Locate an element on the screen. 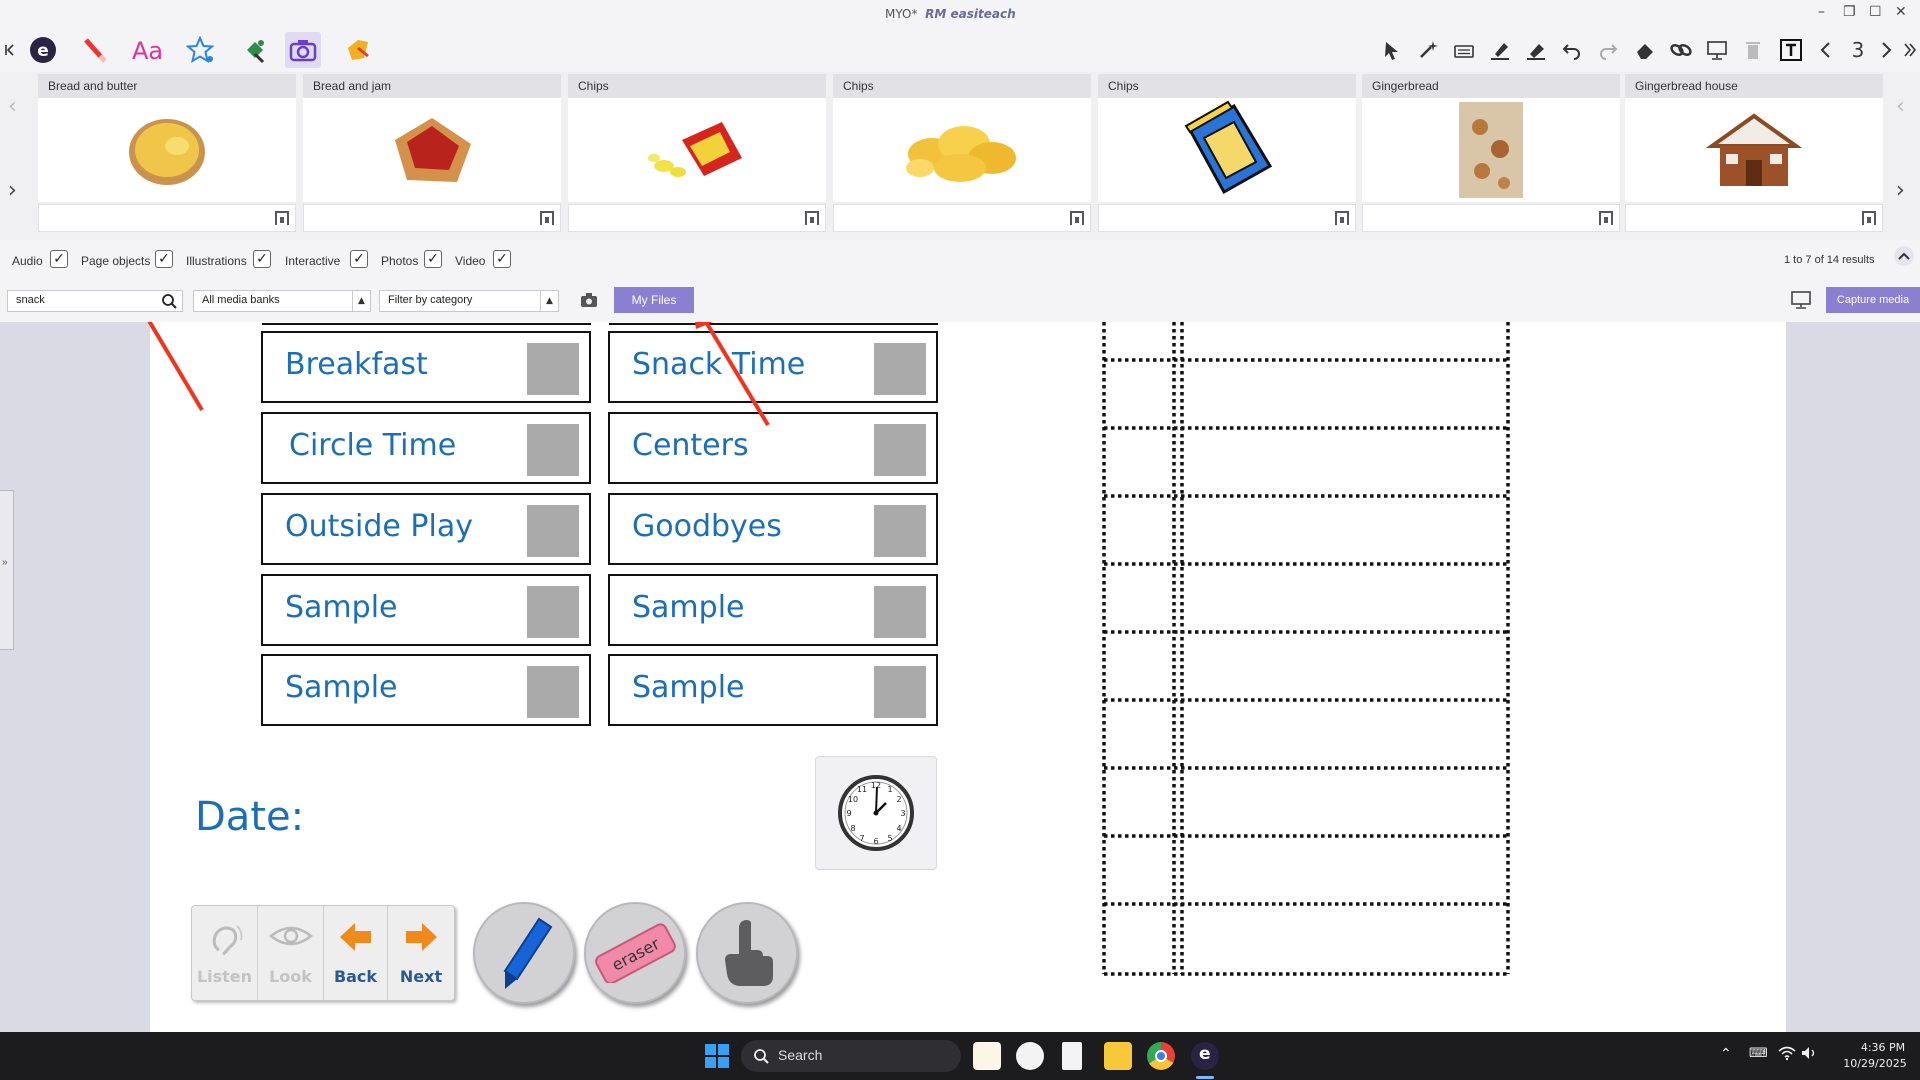 The height and width of the screenshot is (1080, 1920). collapse-panel-icon is located at coordinates (1904, 256).